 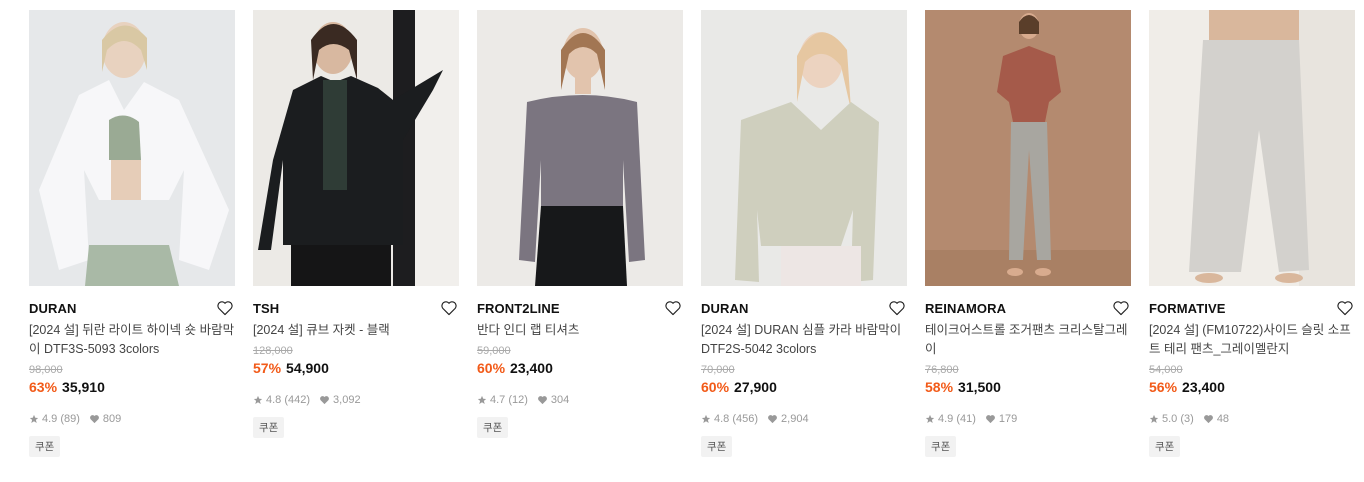 I want to click on sale-price: 35,910, so click(x=83, y=387).